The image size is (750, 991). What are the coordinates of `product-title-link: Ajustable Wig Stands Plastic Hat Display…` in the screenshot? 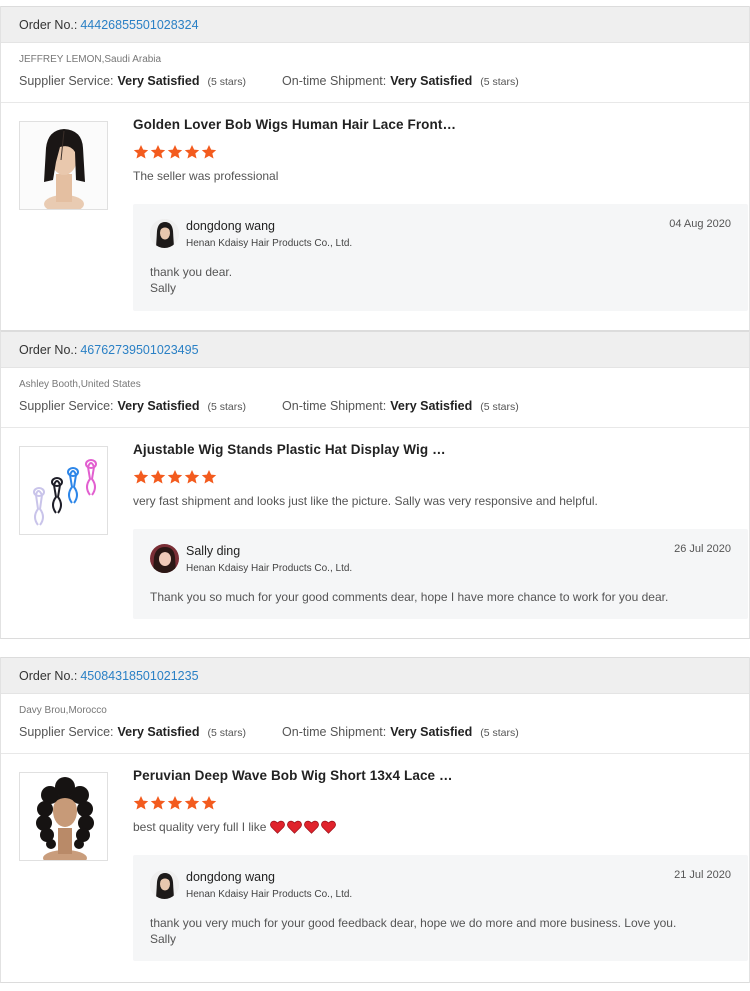 It's located at (289, 449).